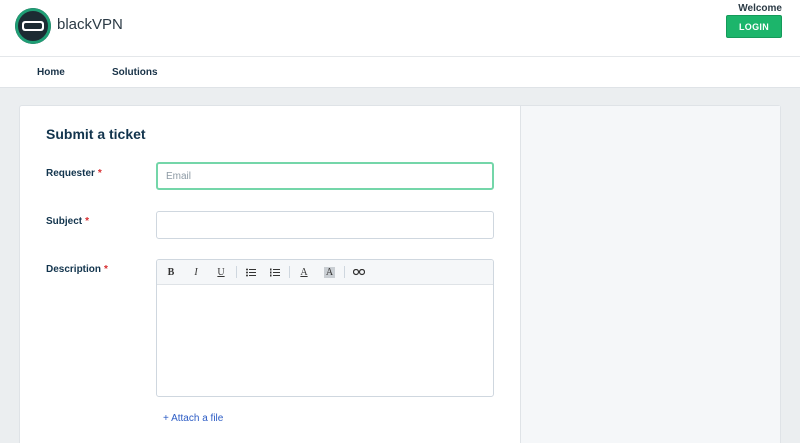 The height and width of the screenshot is (443, 800). Describe the element at coordinates (96, 134) in the screenshot. I see `form-title: Submit a ticket` at that location.